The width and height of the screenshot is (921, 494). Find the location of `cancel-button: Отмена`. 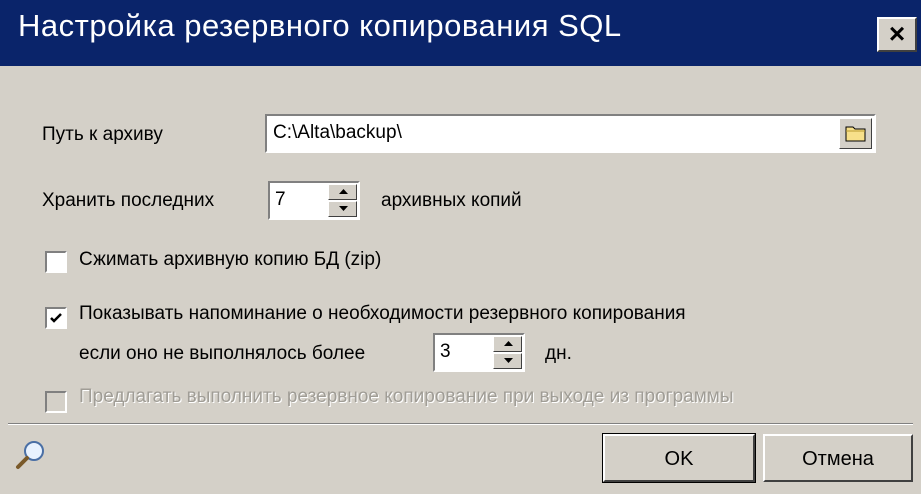

cancel-button: Отмена is located at coordinates (838, 458).